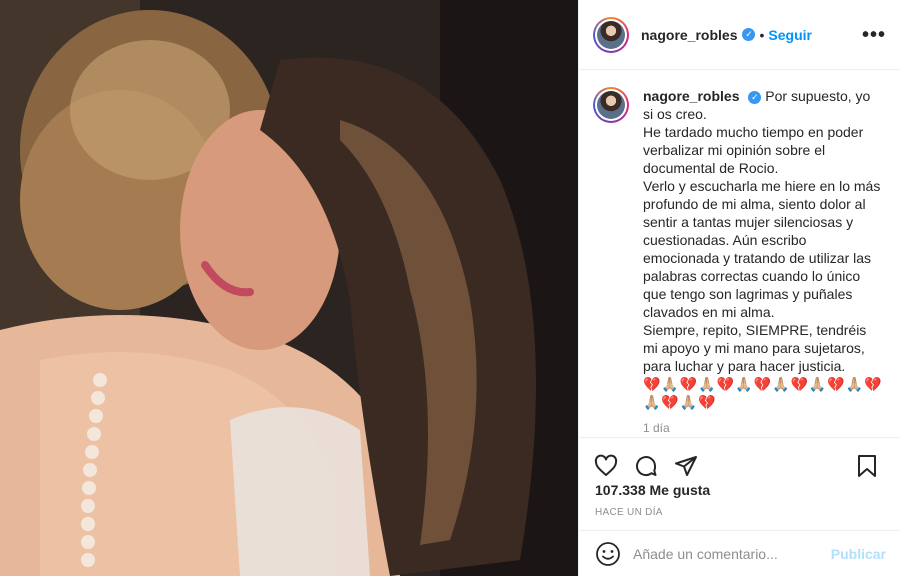 The width and height of the screenshot is (900, 576). Describe the element at coordinates (646, 466) in the screenshot. I see `comment-icon` at that location.